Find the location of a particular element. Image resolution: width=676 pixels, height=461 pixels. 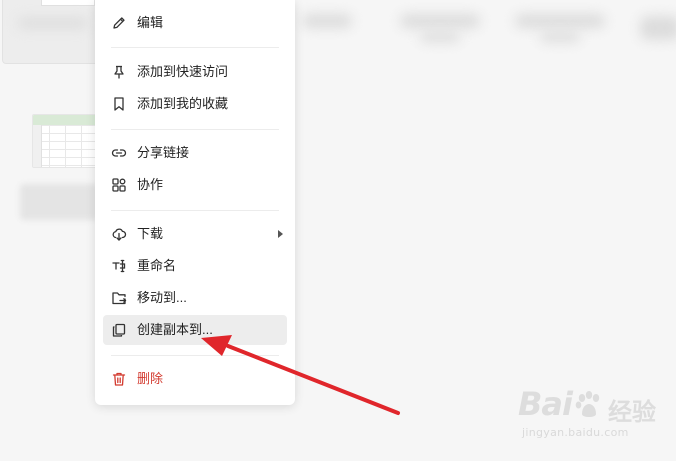

folder-move-icon is located at coordinates (119, 298).